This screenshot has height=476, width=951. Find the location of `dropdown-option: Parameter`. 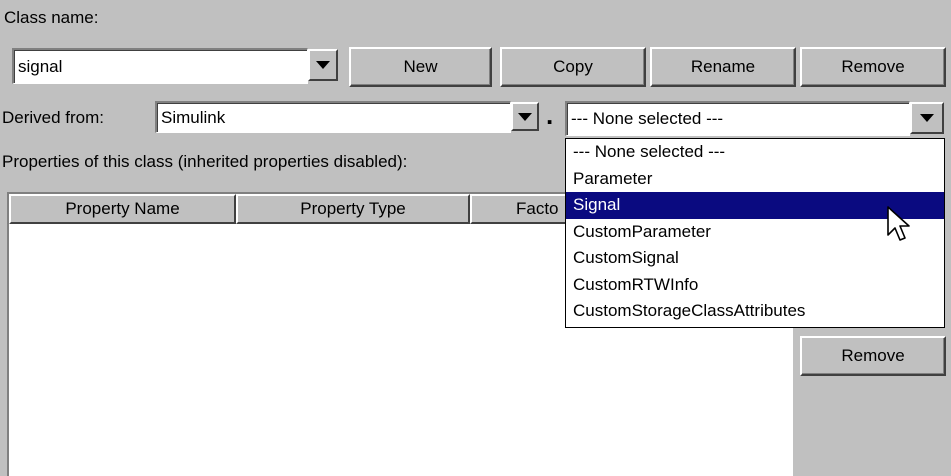

dropdown-option: Parameter is located at coordinates (755, 179).